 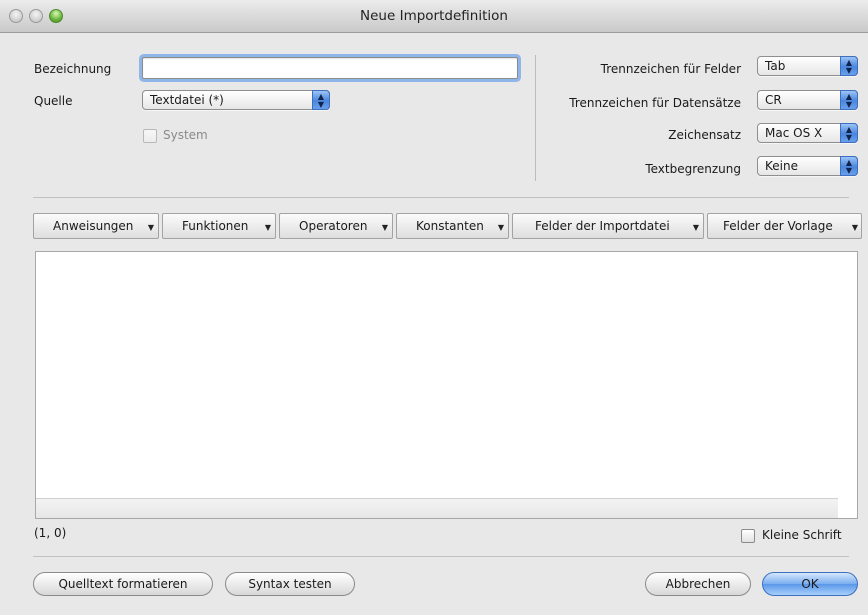 I want to click on vertical-divider, so click(x=535, y=118).